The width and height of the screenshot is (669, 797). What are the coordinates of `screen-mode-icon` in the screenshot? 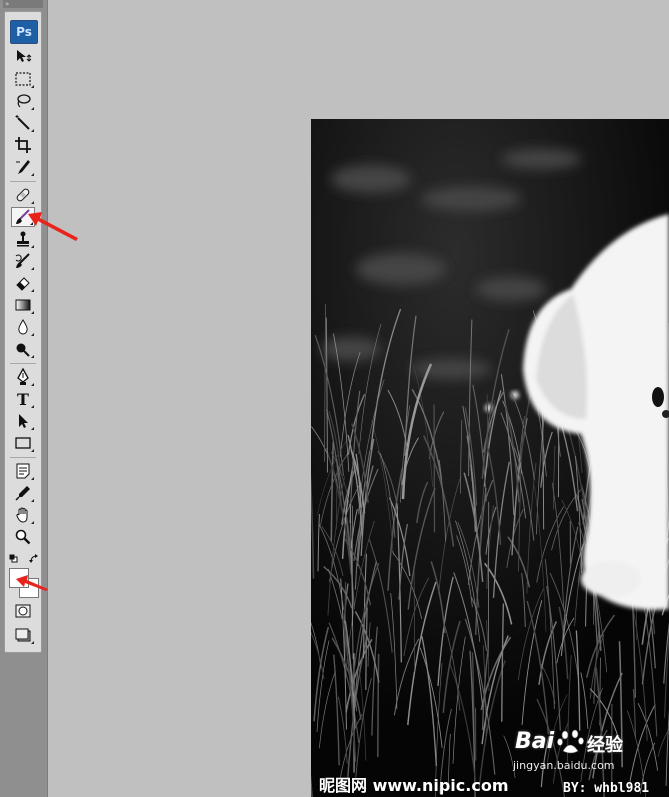 It's located at (23, 635).